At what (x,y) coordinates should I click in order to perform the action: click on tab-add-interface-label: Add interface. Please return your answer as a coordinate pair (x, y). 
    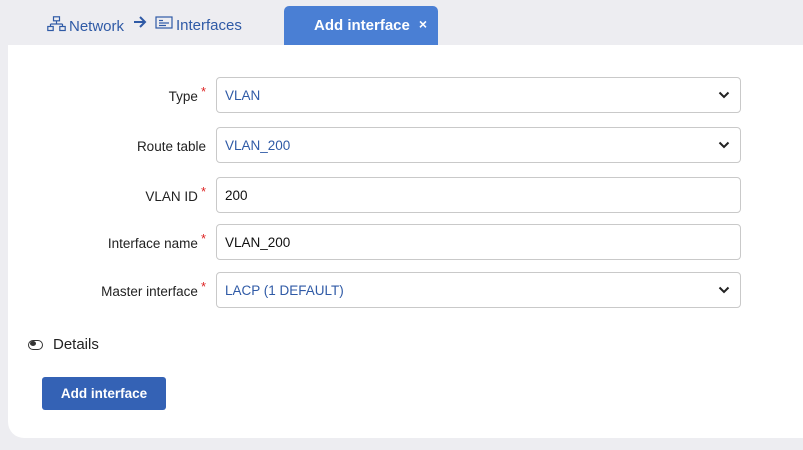
    Looking at the image, I should click on (362, 25).